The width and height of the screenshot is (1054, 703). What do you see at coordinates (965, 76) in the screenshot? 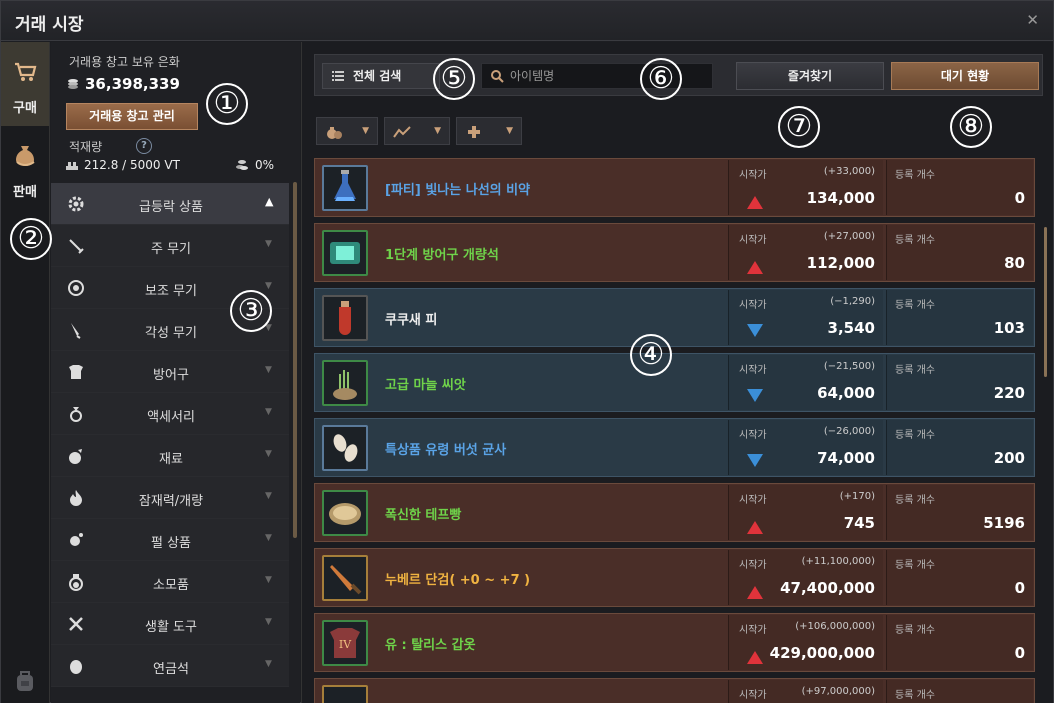
I see `waitlist-button: 대기 현황` at bounding box center [965, 76].